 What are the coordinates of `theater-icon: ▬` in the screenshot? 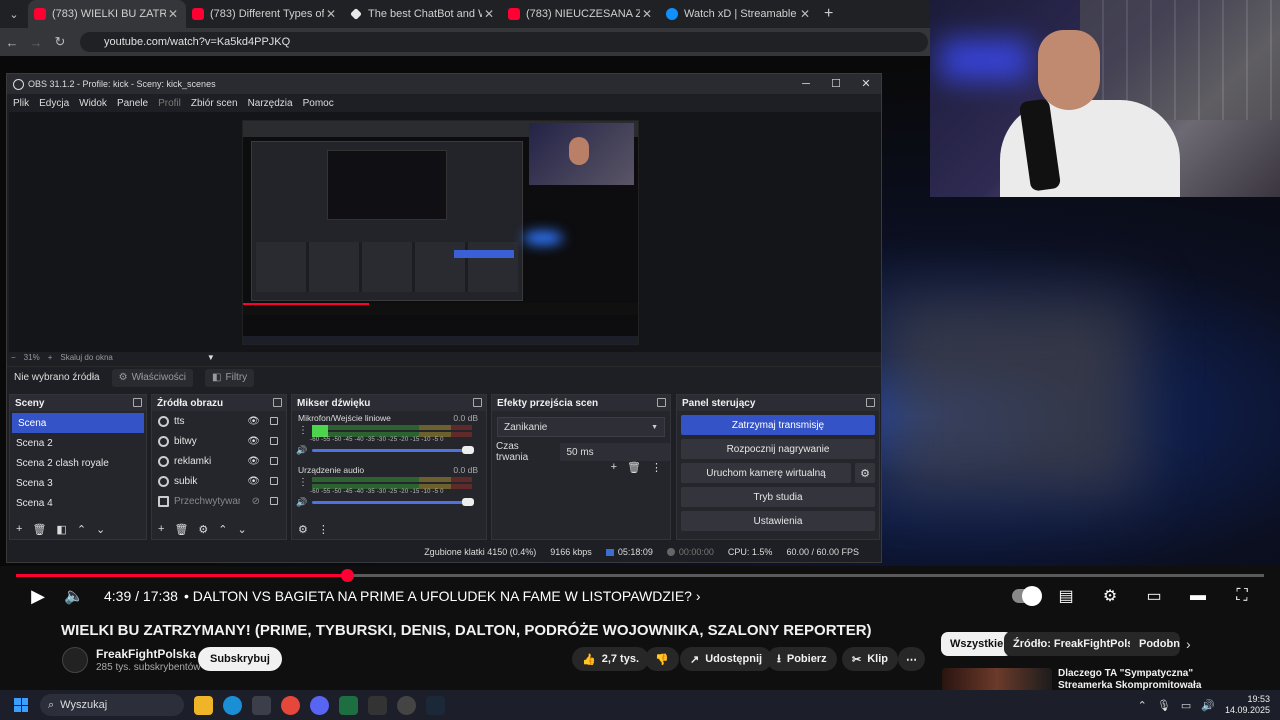 It's located at (1198, 596).